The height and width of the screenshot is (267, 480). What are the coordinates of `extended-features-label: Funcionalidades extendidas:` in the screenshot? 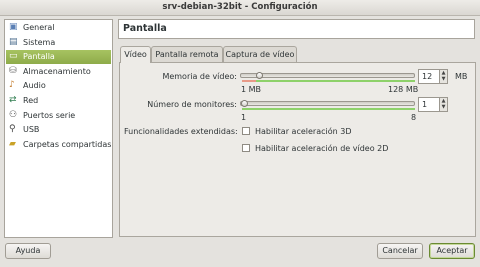 It's located at (181, 131).